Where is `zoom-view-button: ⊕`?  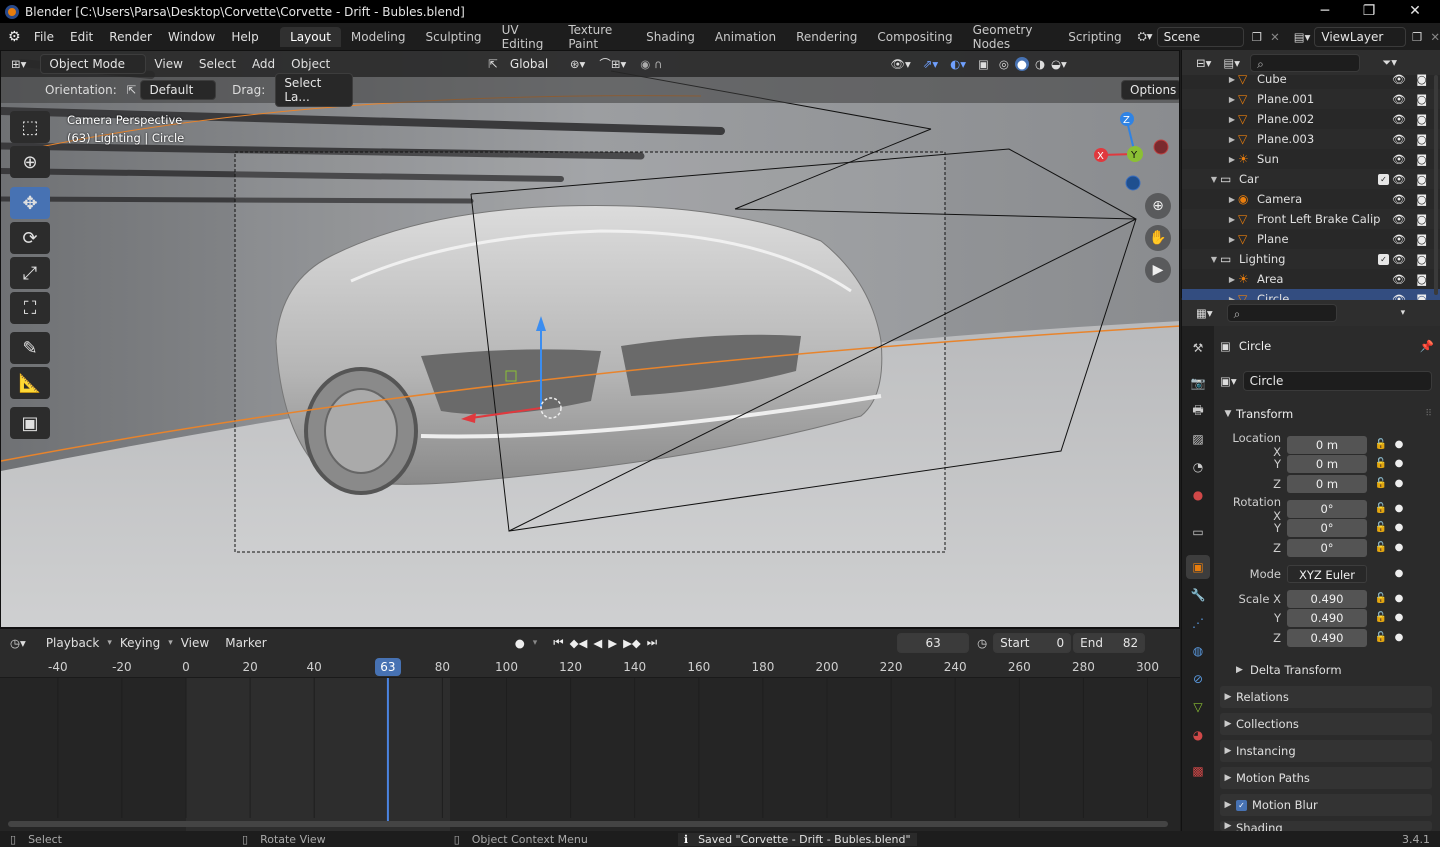
zoom-view-button: ⊕ is located at coordinates (1158, 206).